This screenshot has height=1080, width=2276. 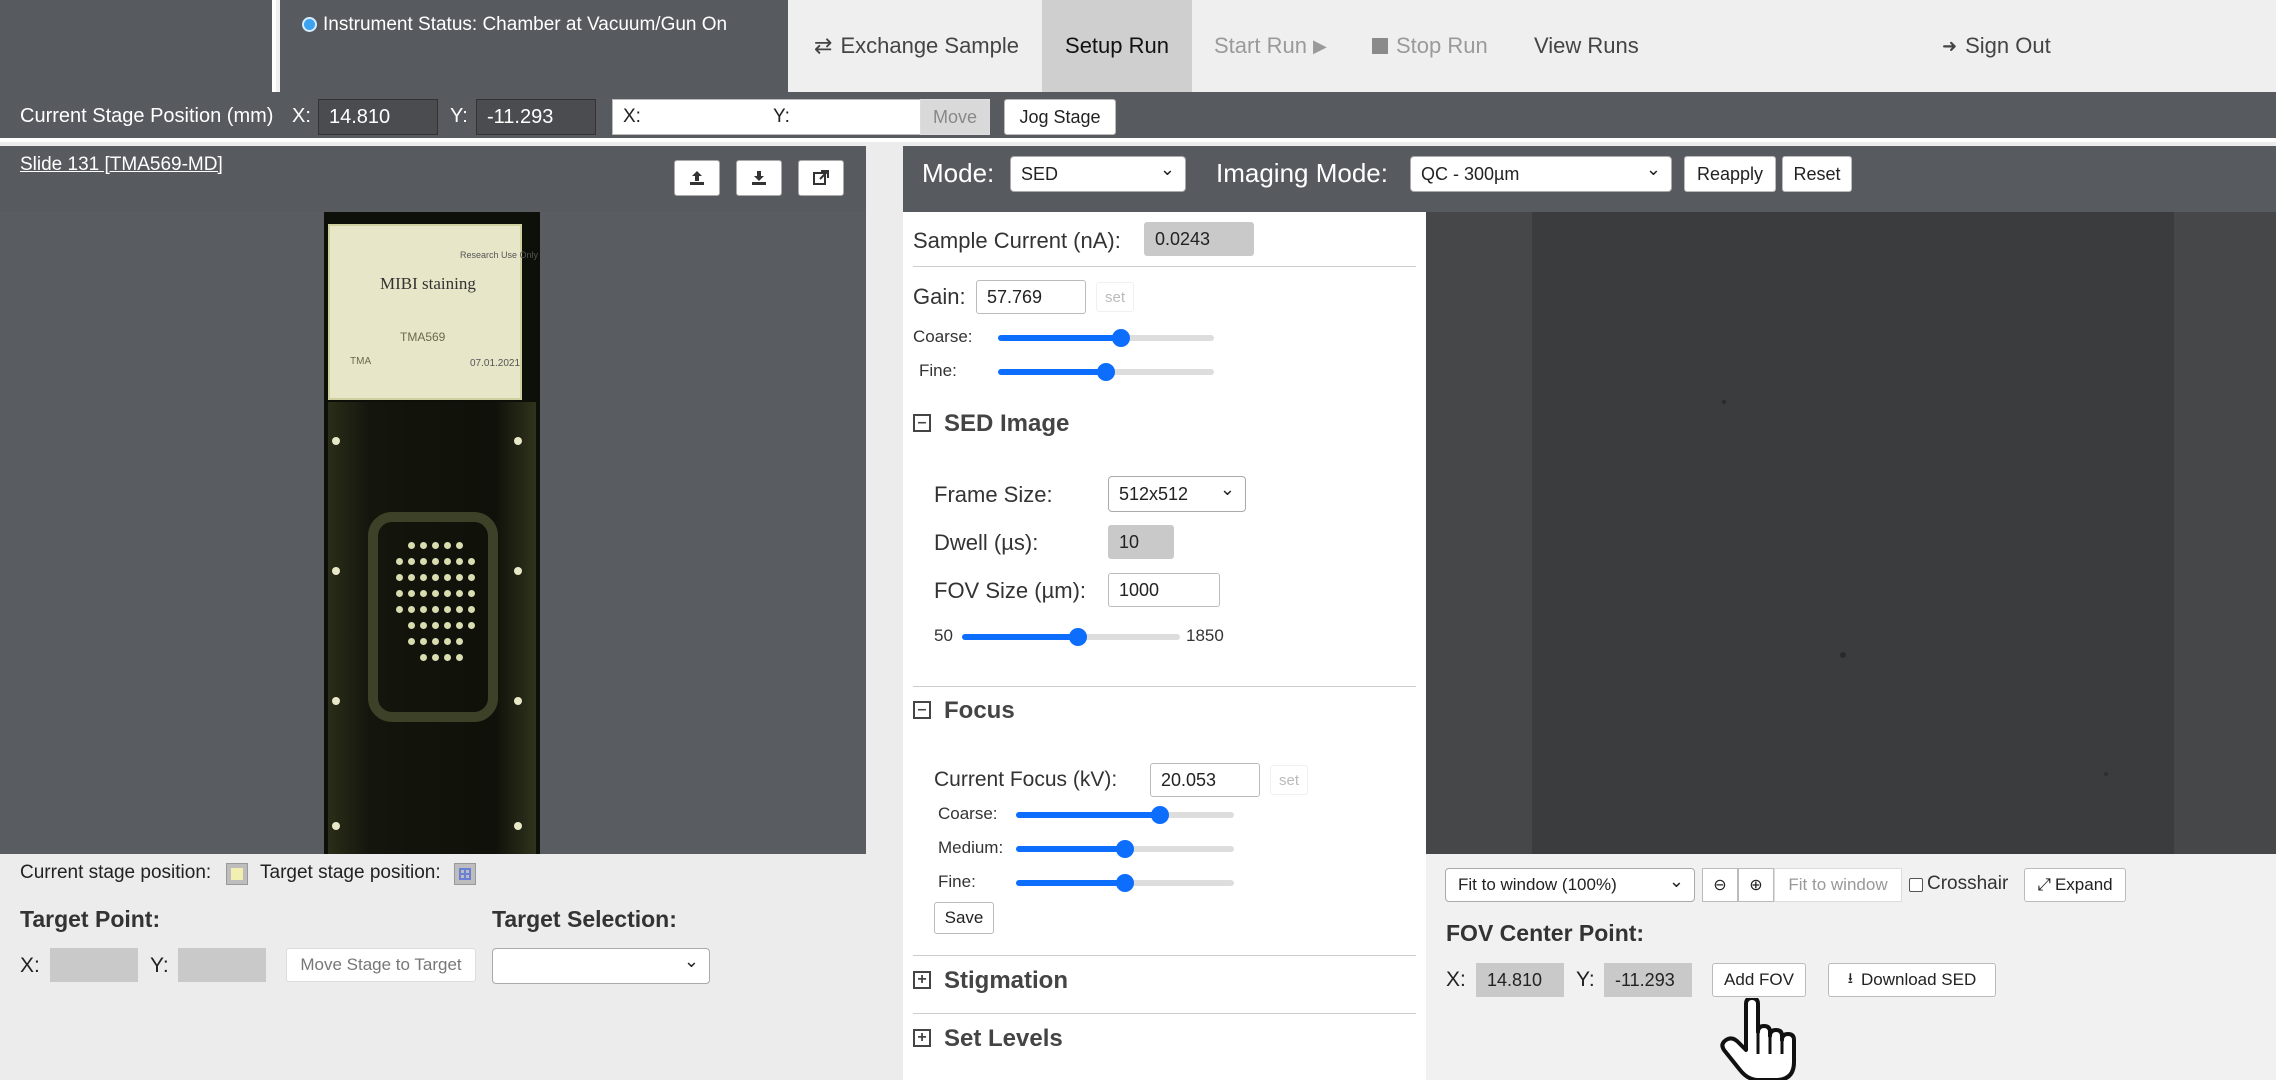 I want to click on zoom-out-icon: ⊖, so click(x=1720, y=885).